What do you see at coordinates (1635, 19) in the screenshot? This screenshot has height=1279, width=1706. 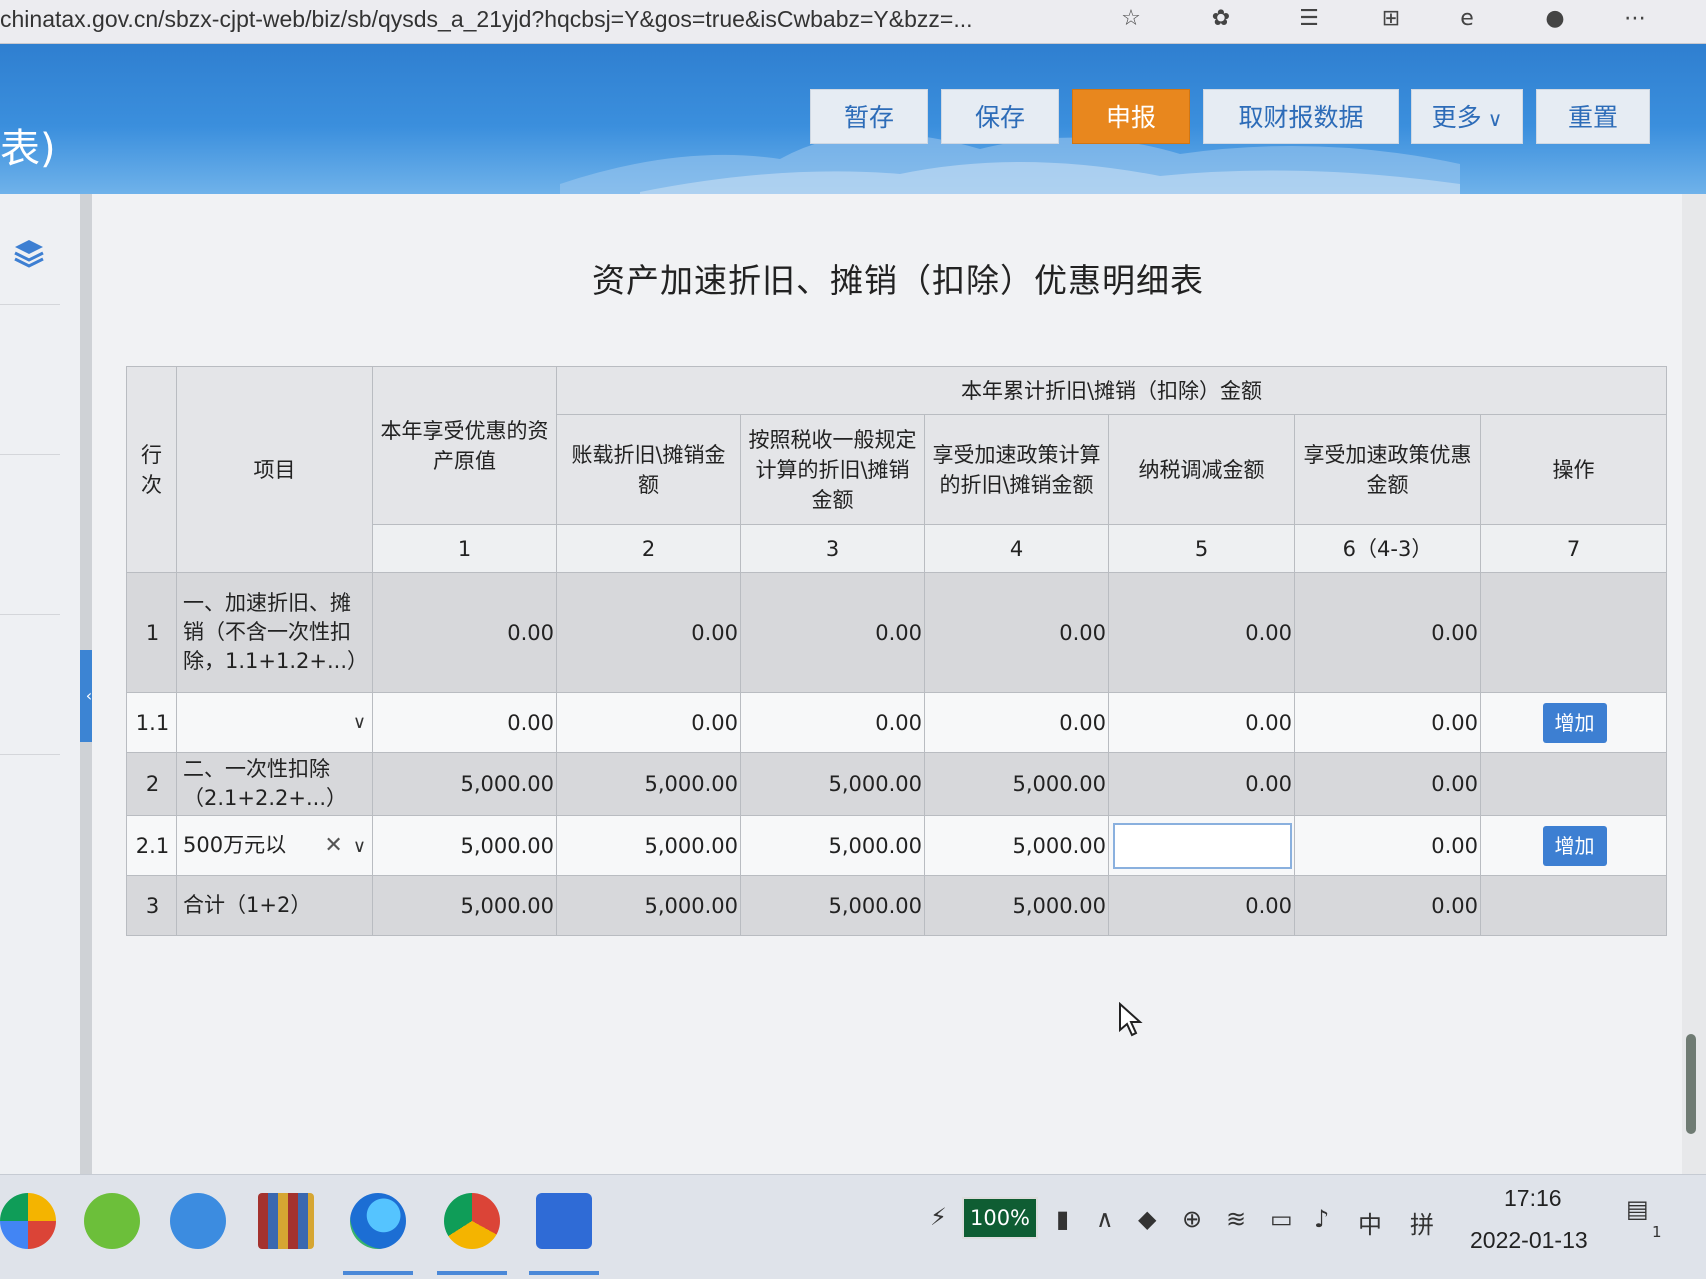 I see `more-options-icon: ⋯` at bounding box center [1635, 19].